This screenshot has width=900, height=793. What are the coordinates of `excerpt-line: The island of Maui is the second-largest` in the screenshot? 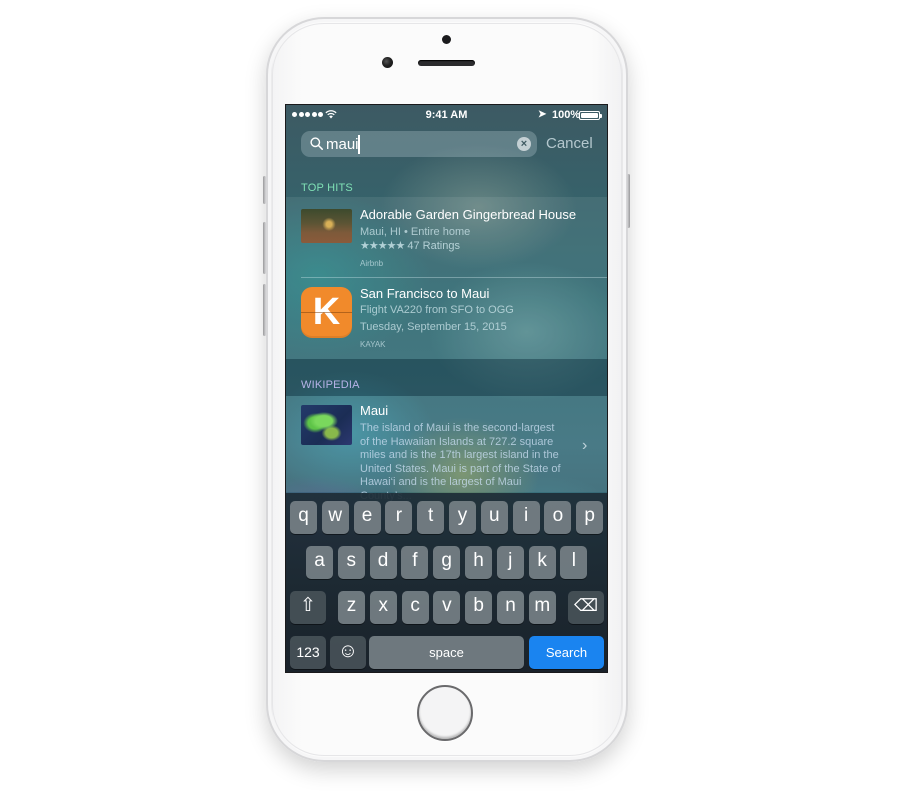 It's located at (457, 428).